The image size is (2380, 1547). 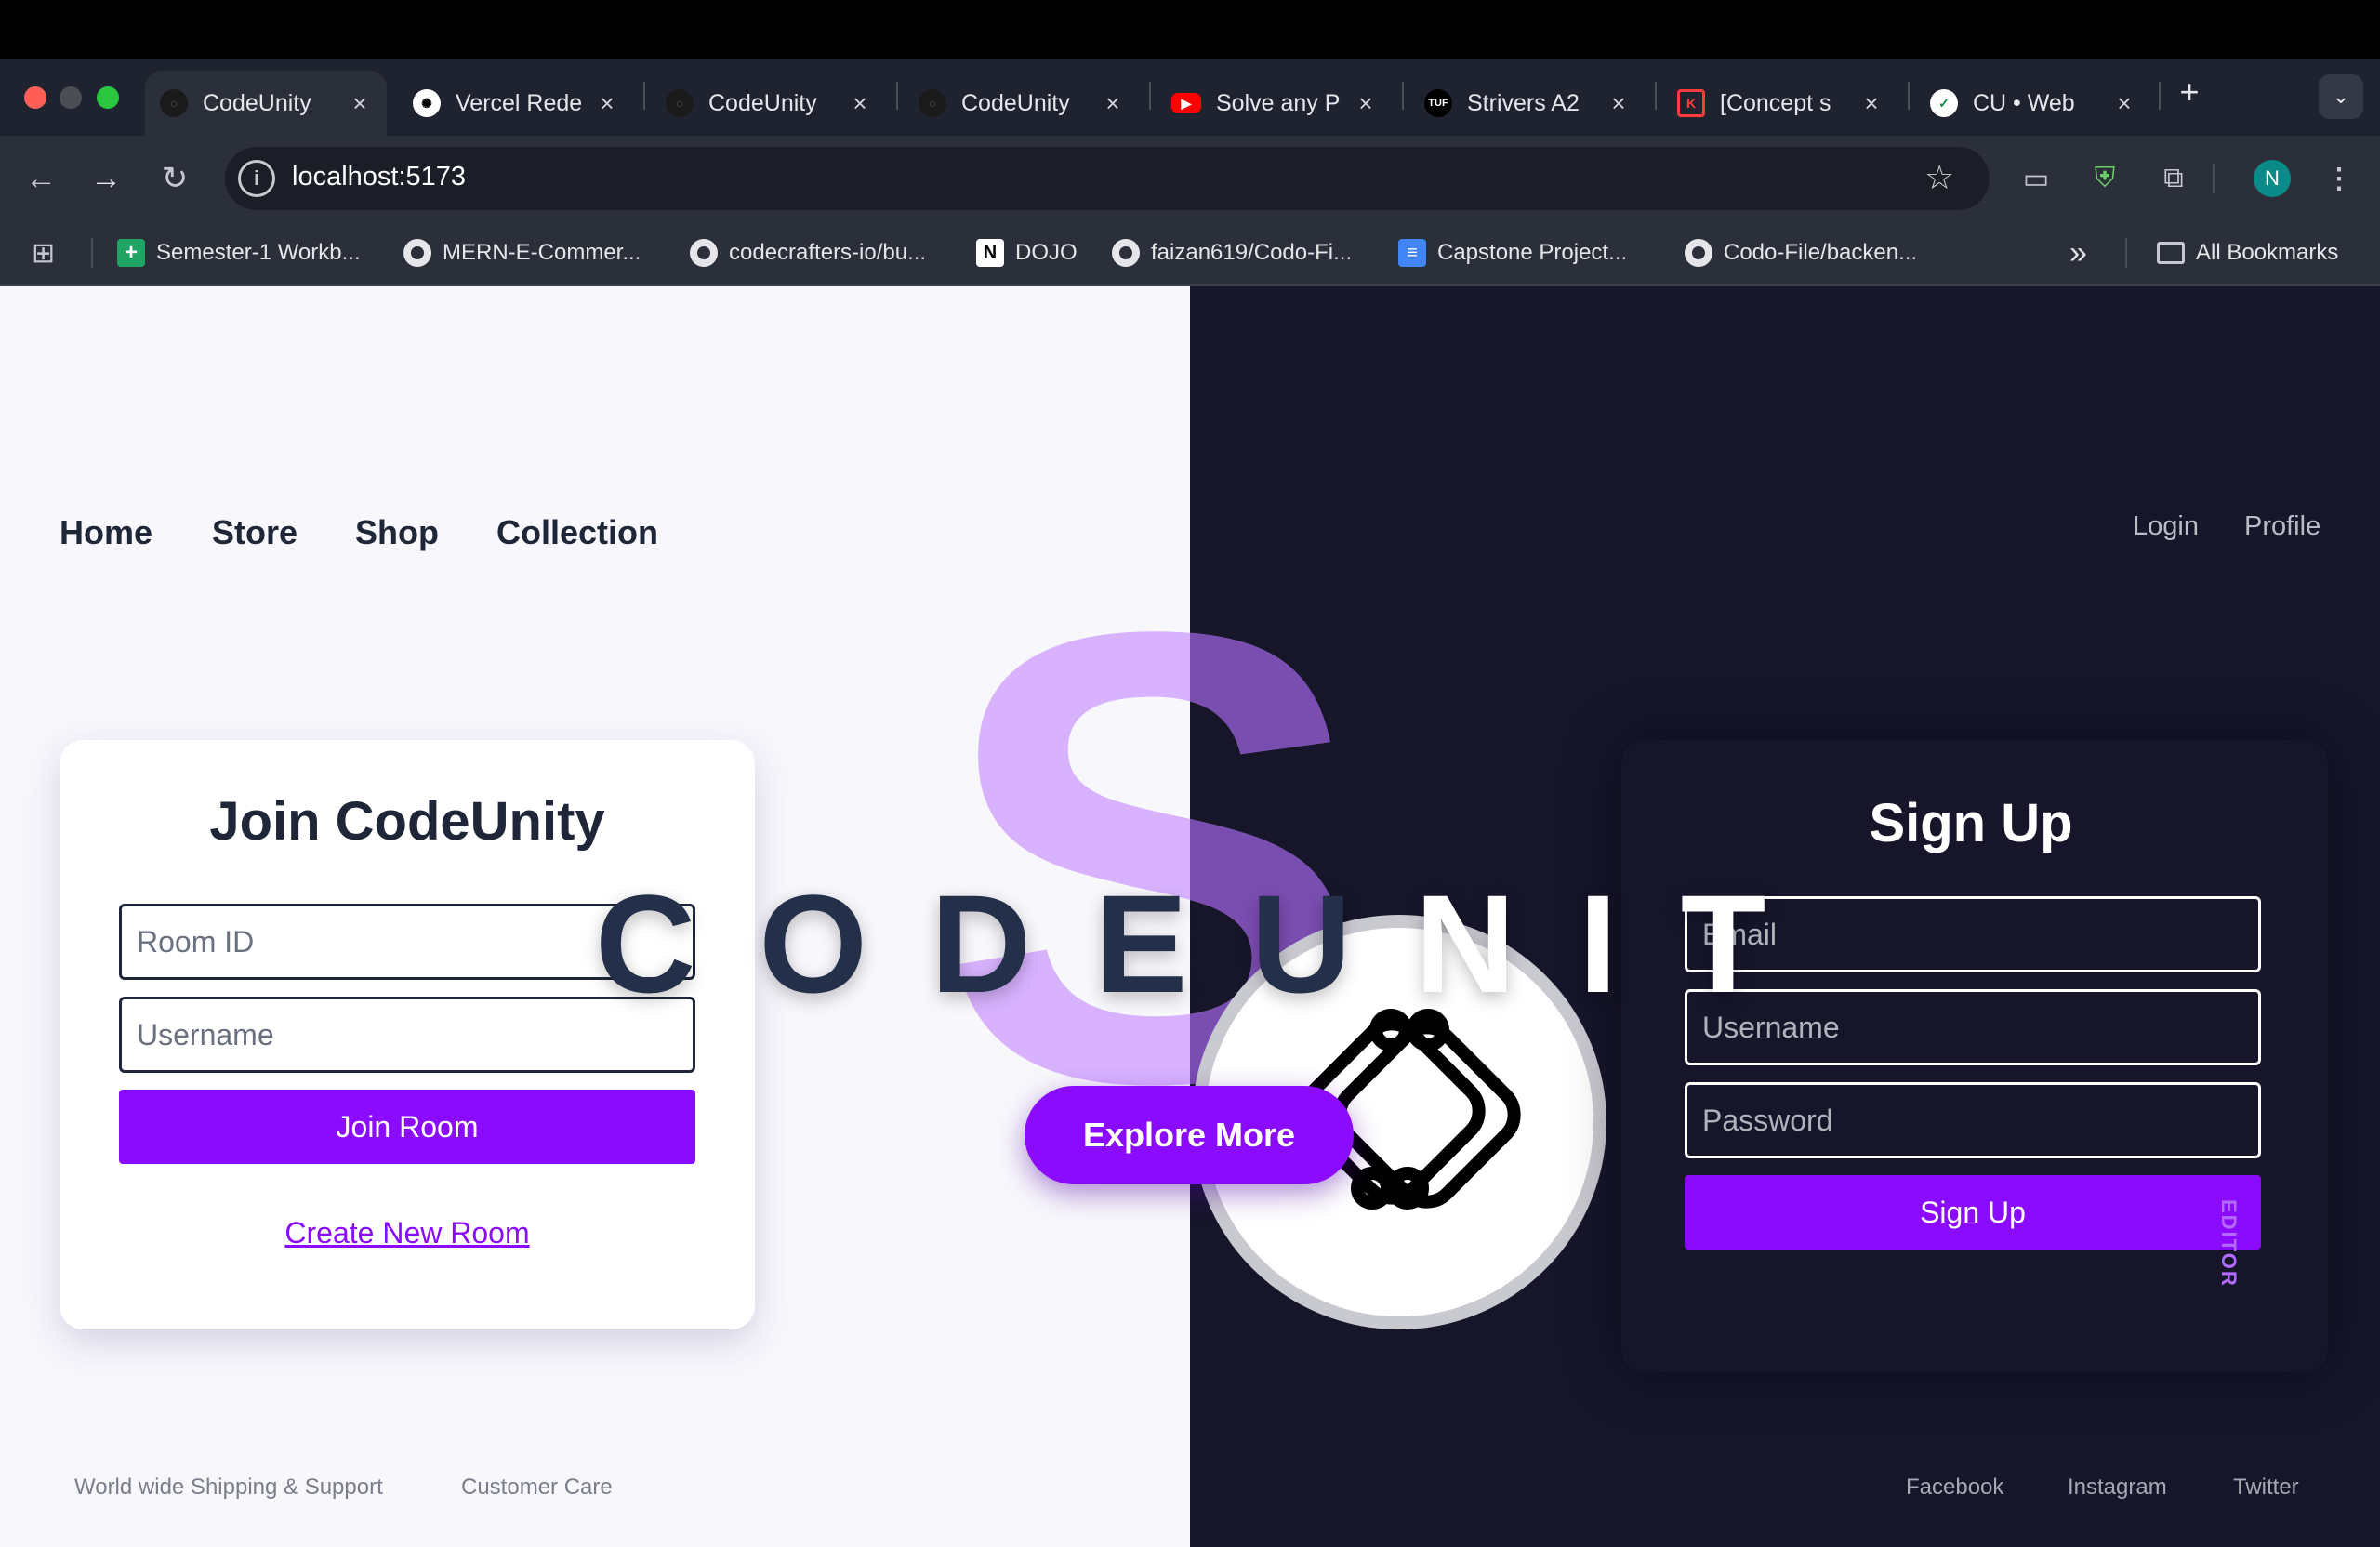 I want to click on bookmarks-overflow-icon: », so click(x=2078, y=252).